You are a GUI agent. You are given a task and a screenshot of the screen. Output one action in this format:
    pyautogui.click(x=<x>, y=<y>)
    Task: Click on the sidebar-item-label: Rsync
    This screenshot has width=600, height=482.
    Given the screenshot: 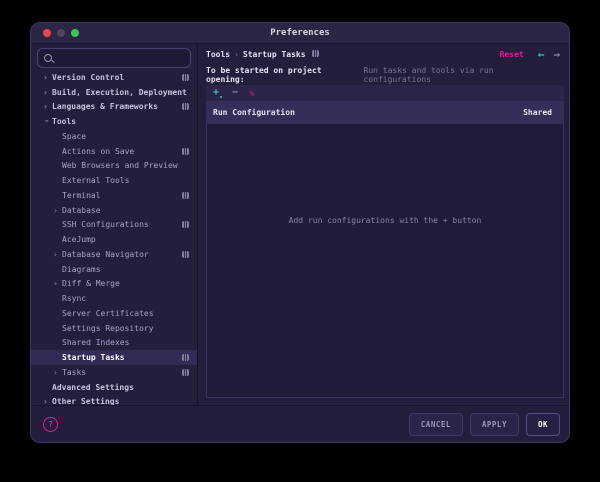 What is the action you would take?
    pyautogui.click(x=74, y=299)
    